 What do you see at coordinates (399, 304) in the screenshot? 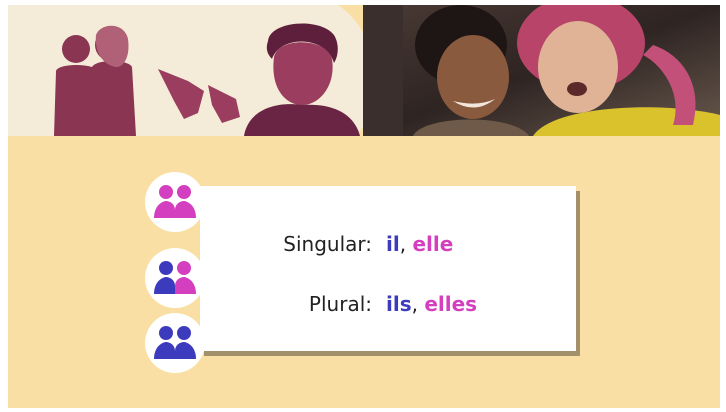
I see `pronoun-ils: ils` at bounding box center [399, 304].